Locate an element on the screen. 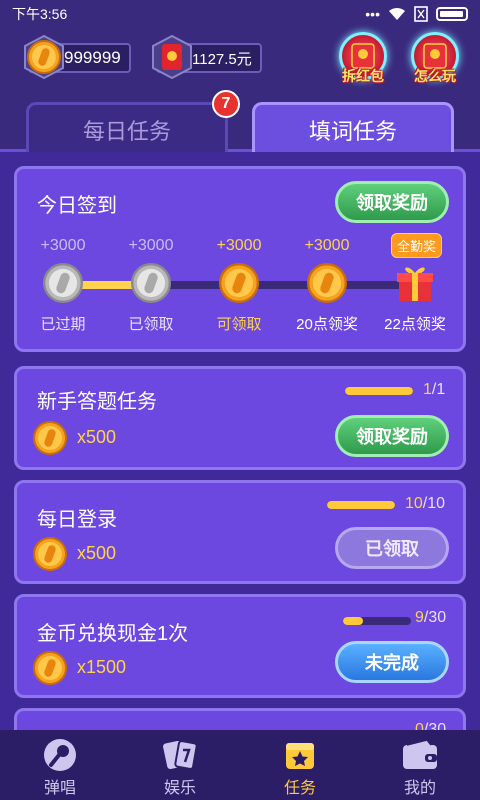 The height and width of the screenshot is (800, 480). battery-icon is located at coordinates (452, 14).